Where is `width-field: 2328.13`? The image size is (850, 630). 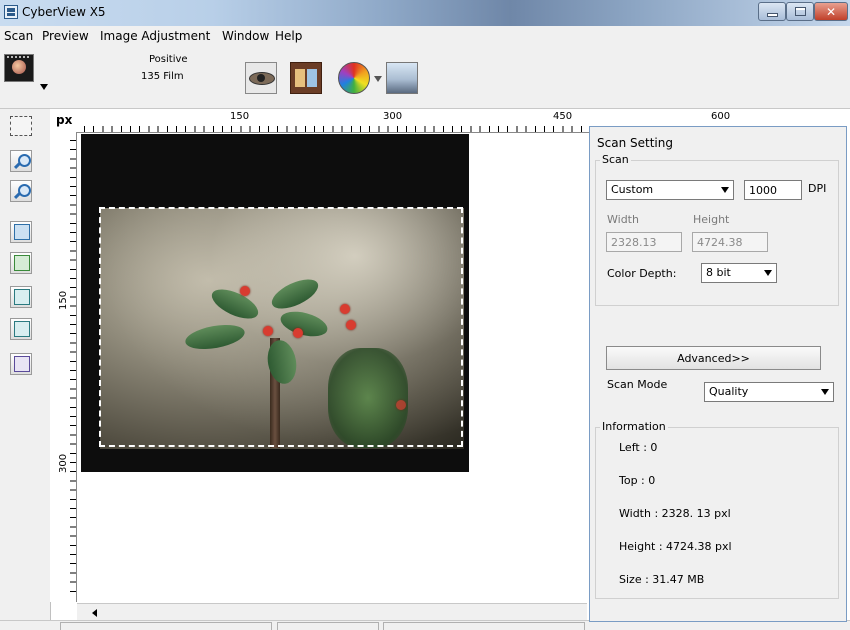 width-field: 2328.13 is located at coordinates (644, 242).